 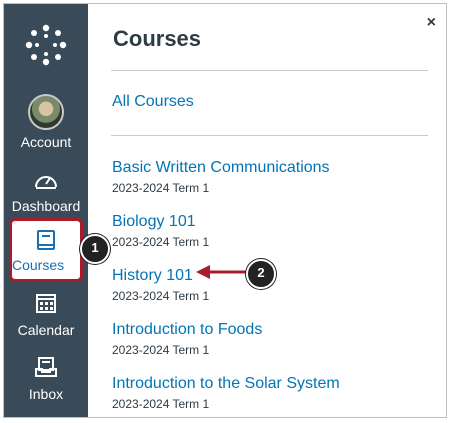 What do you see at coordinates (187, 330) in the screenshot?
I see `course-link: Introduction to Foods` at bounding box center [187, 330].